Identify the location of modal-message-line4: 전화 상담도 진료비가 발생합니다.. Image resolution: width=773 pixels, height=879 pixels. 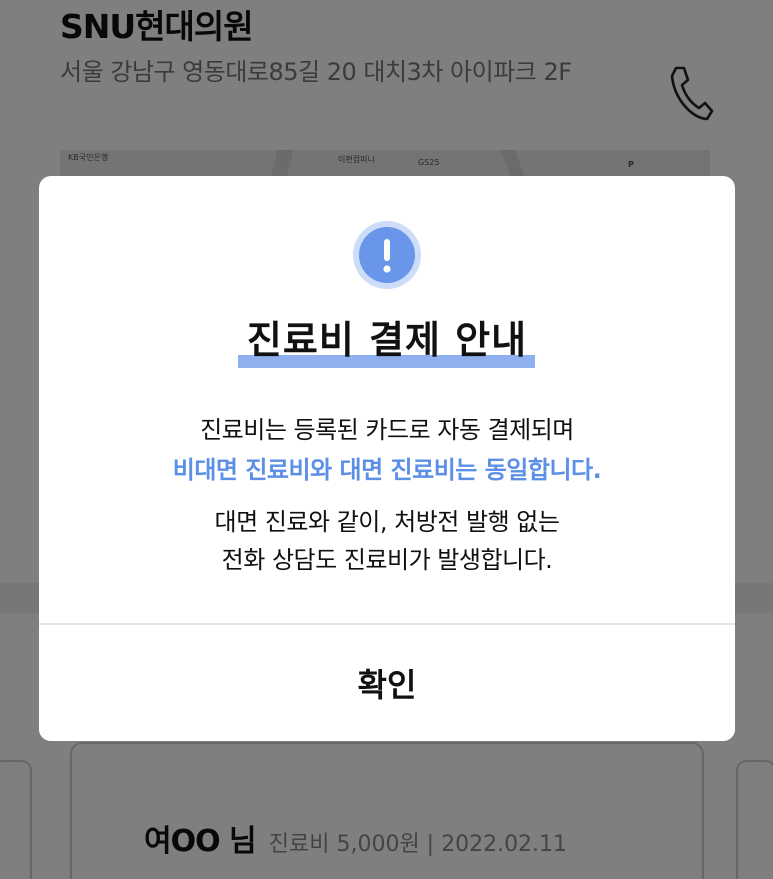
(387, 560).